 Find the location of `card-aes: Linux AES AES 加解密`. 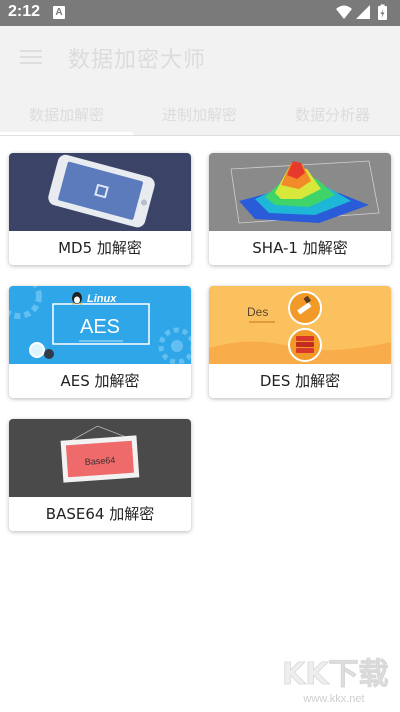

card-aes: Linux AES AES 加解密 is located at coordinates (100, 342).